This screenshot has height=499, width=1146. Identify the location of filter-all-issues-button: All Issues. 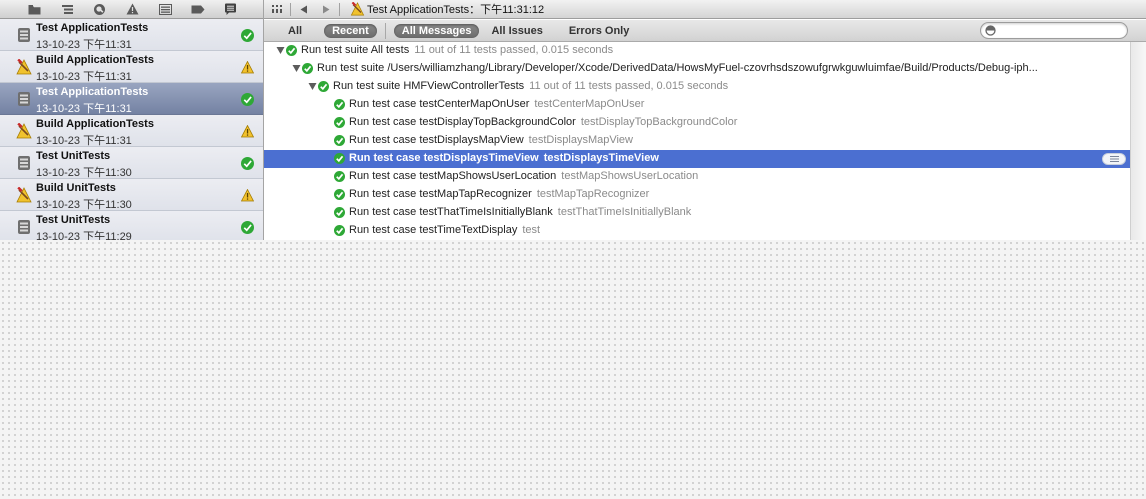
(516, 31).